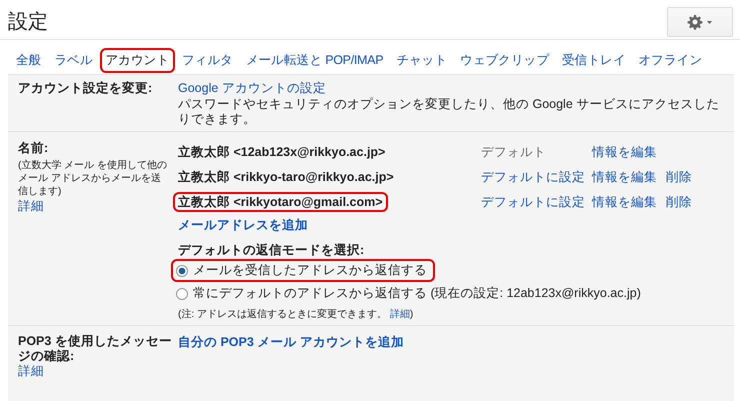 Image resolution: width=740 pixels, height=401 pixels. What do you see at coordinates (280, 202) in the screenshot?
I see `email-address: 立教太郎 <rikkyotaro@gmail.com>` at bounding box center [280, 202].